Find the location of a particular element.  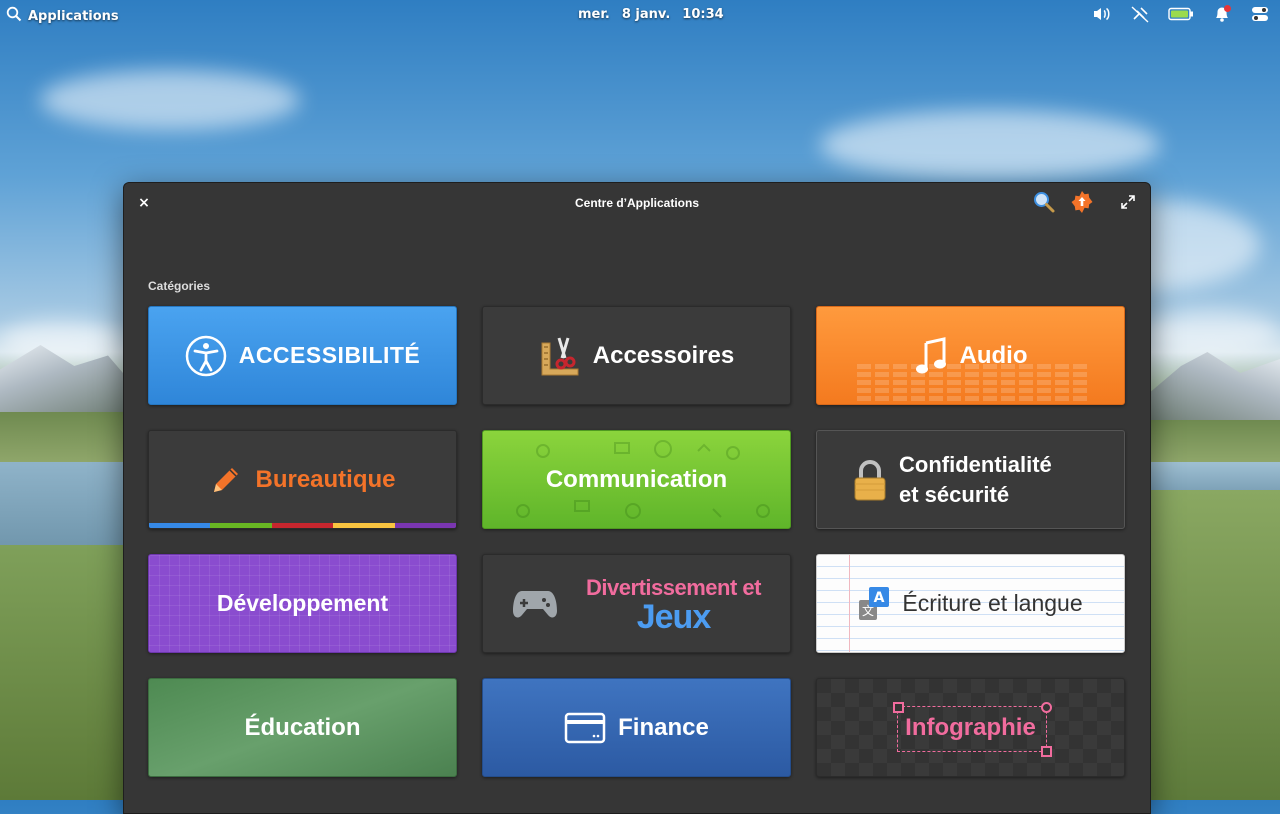

category-accessories: Accessoires is located at coordinates (636, 355).